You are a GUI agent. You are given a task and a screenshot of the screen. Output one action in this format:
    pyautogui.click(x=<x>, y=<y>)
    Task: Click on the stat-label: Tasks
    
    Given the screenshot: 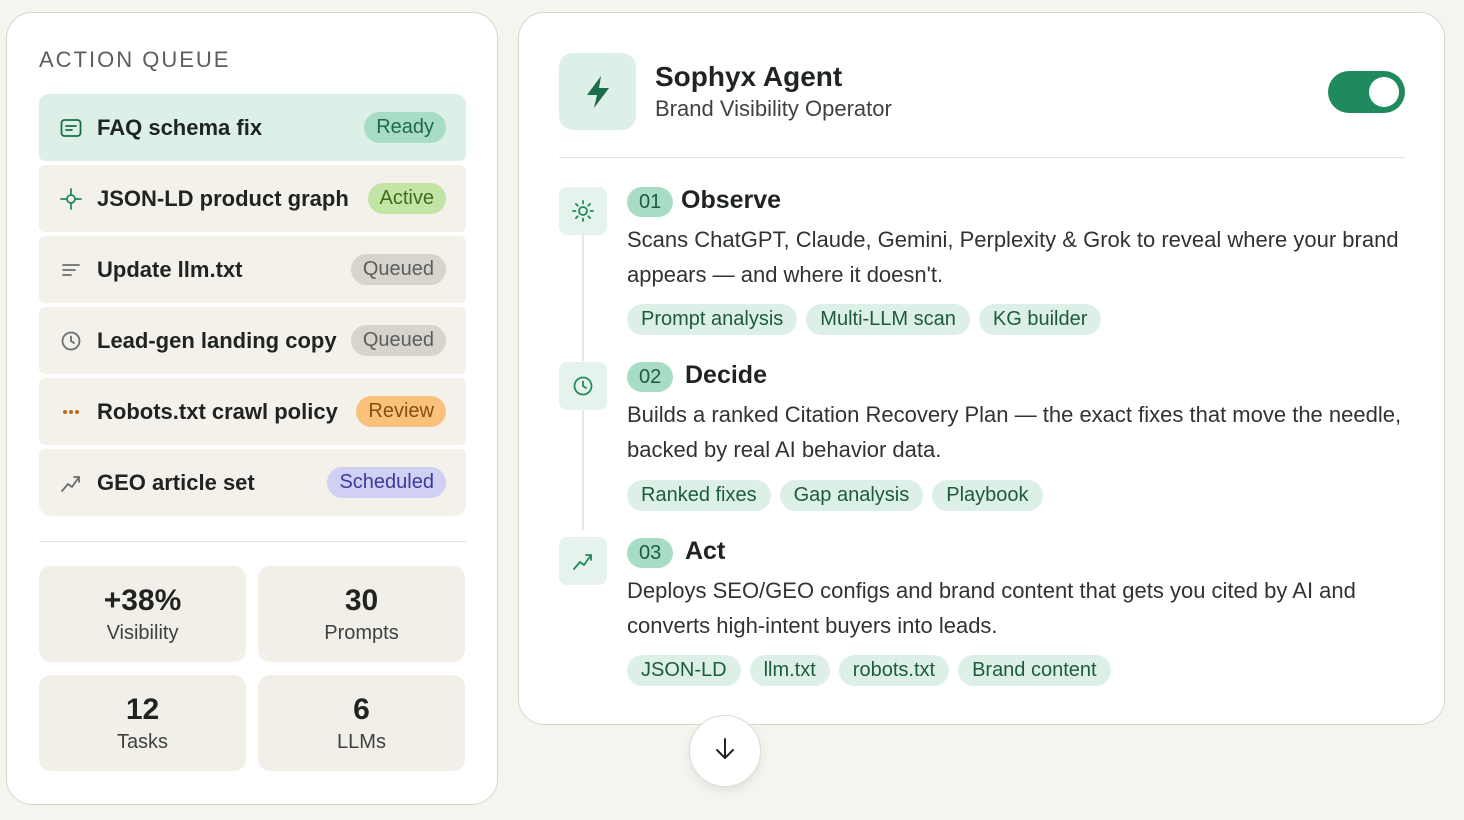 What is the action you would take?
    pyautogui.click(x=142, y=741)
    